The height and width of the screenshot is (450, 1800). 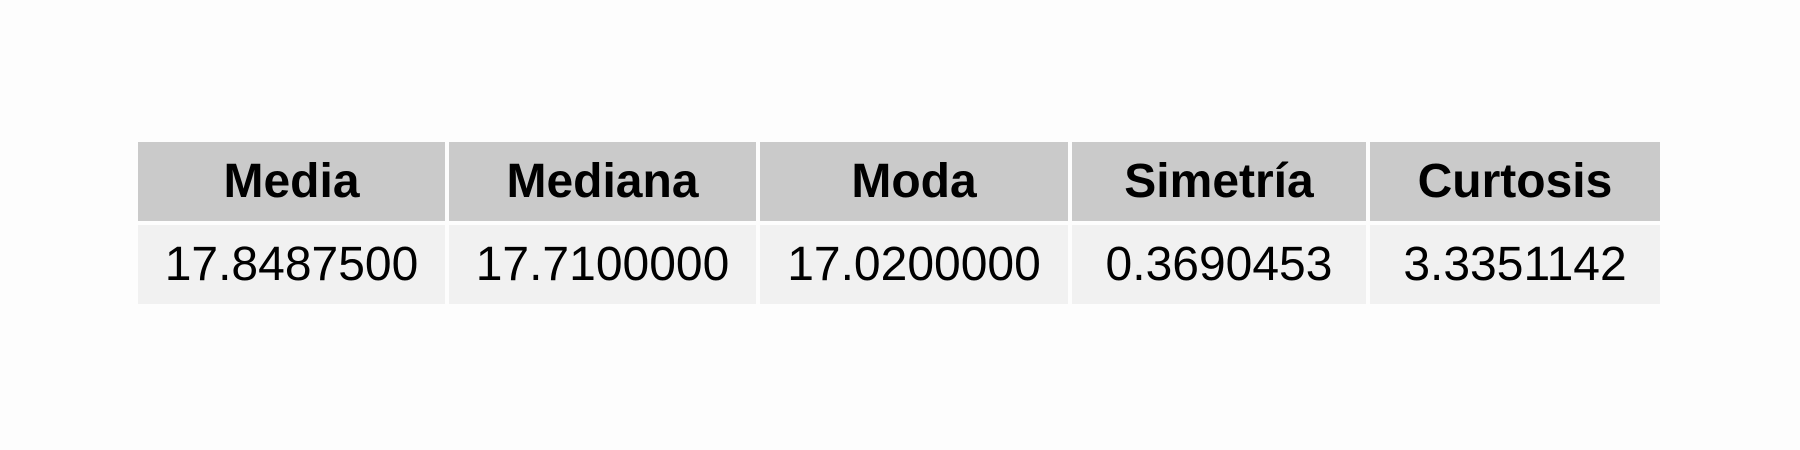 What do you see at coordinates (291, 181) in the screenshot?
I see `column-header-media: Media` at bounding box center [291, 181].